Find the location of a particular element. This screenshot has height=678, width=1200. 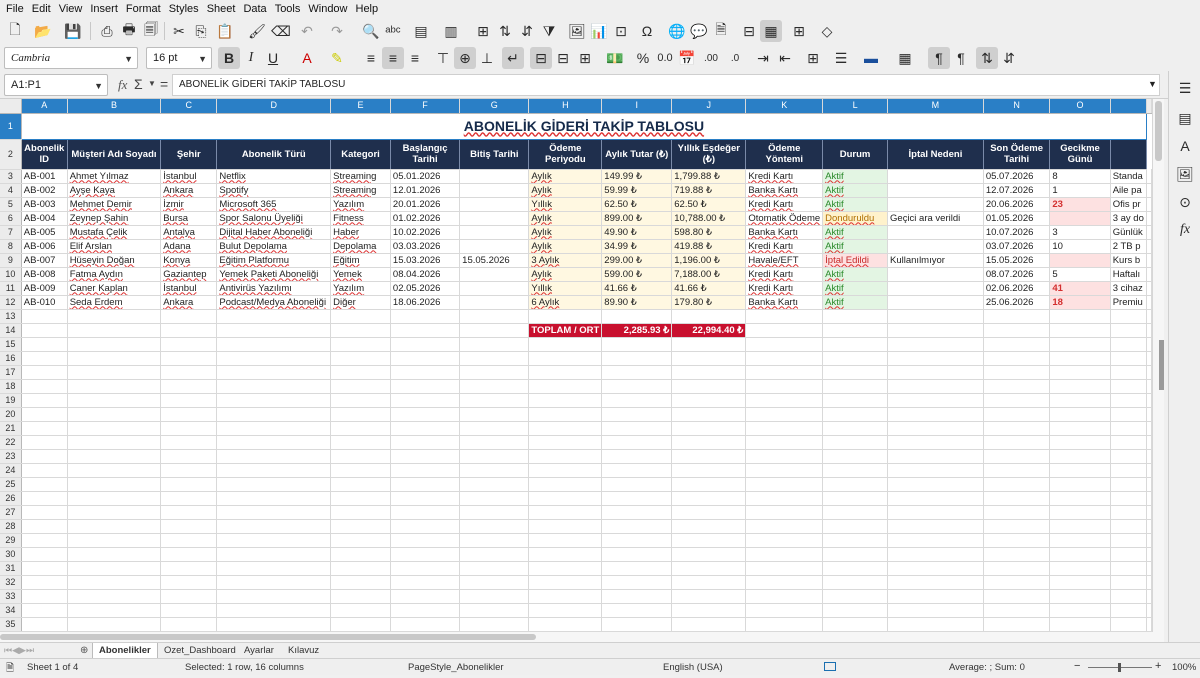

data-cell: 62.50 ₺ is located at coordinates (637, 204).